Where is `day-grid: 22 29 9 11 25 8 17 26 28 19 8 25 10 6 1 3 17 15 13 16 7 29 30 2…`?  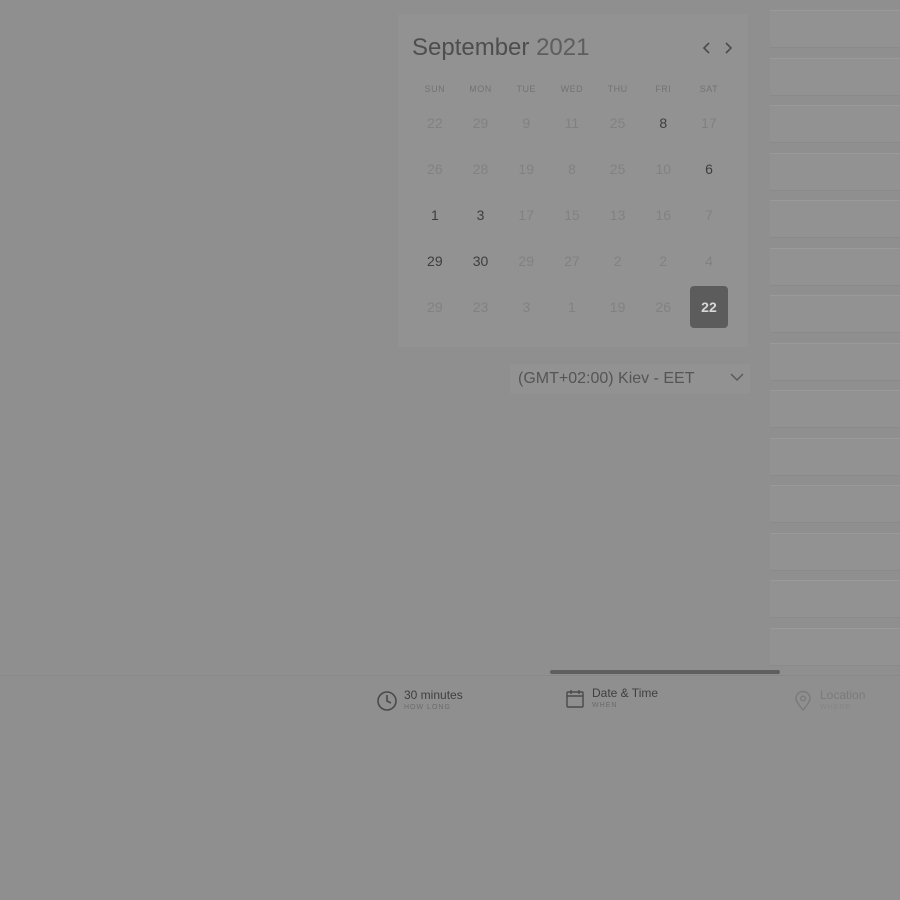 day-grid: 22 29 9 11 25 8 17 26 28 19 8 25 10 6 1 3 17 15 13 16 7 29 30 2… is located at coordinates (572, 215).